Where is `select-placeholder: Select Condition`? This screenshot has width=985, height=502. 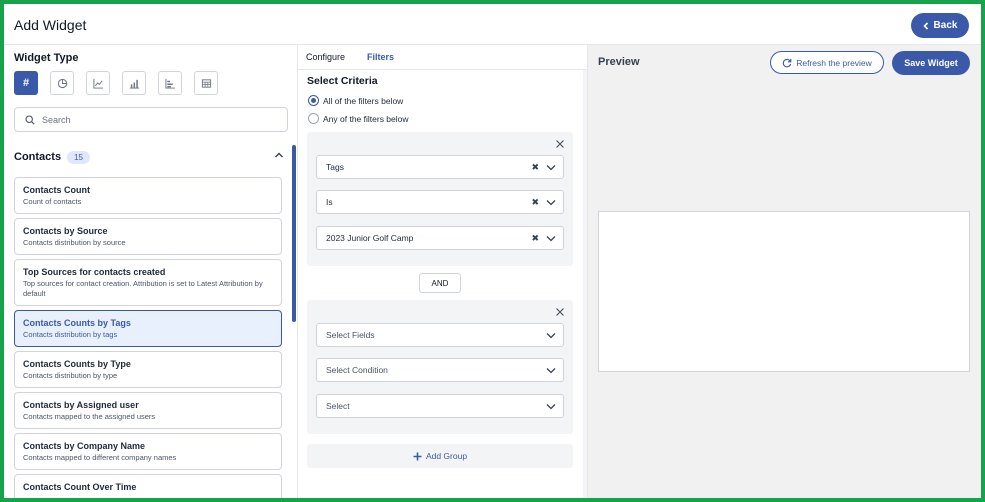 select-placeholder: Select Condition is located at coordinates (357, 370).